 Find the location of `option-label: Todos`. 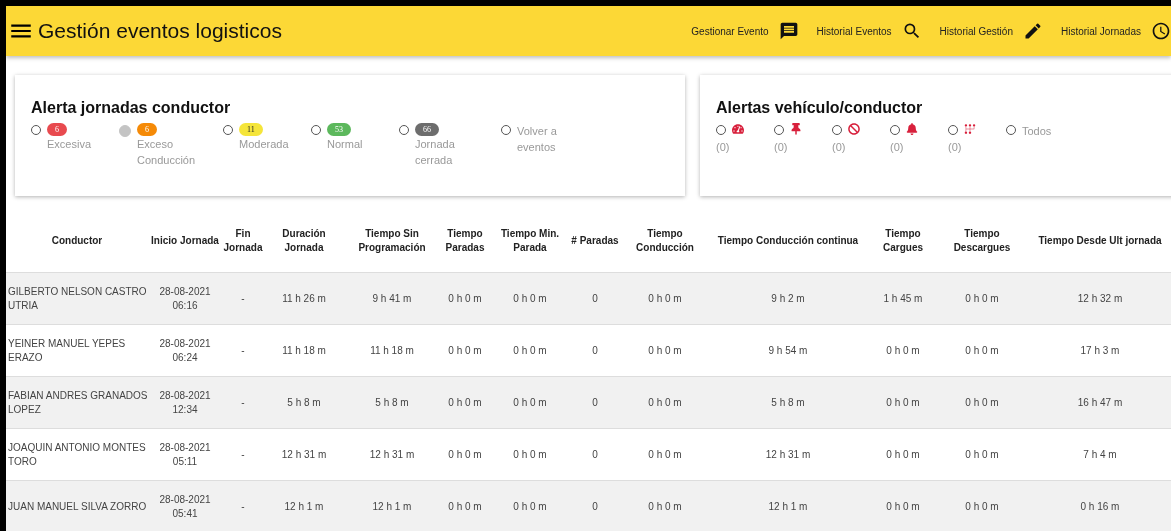

option-label: Todos is located at coordinates (1037, 131).